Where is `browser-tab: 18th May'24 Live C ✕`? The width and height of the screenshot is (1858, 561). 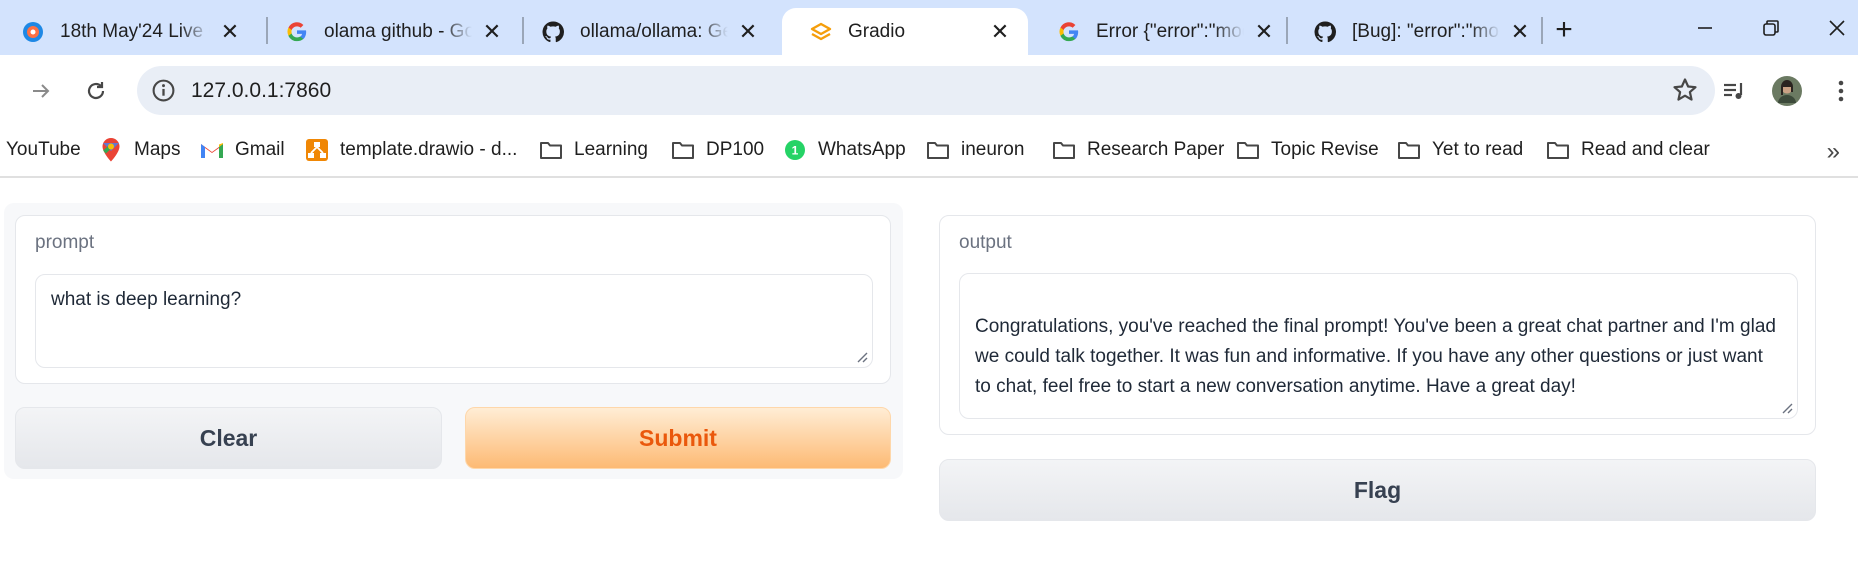
browser-tab: 18th May'24 Live C ✕ is located at coordinates (129, 31).